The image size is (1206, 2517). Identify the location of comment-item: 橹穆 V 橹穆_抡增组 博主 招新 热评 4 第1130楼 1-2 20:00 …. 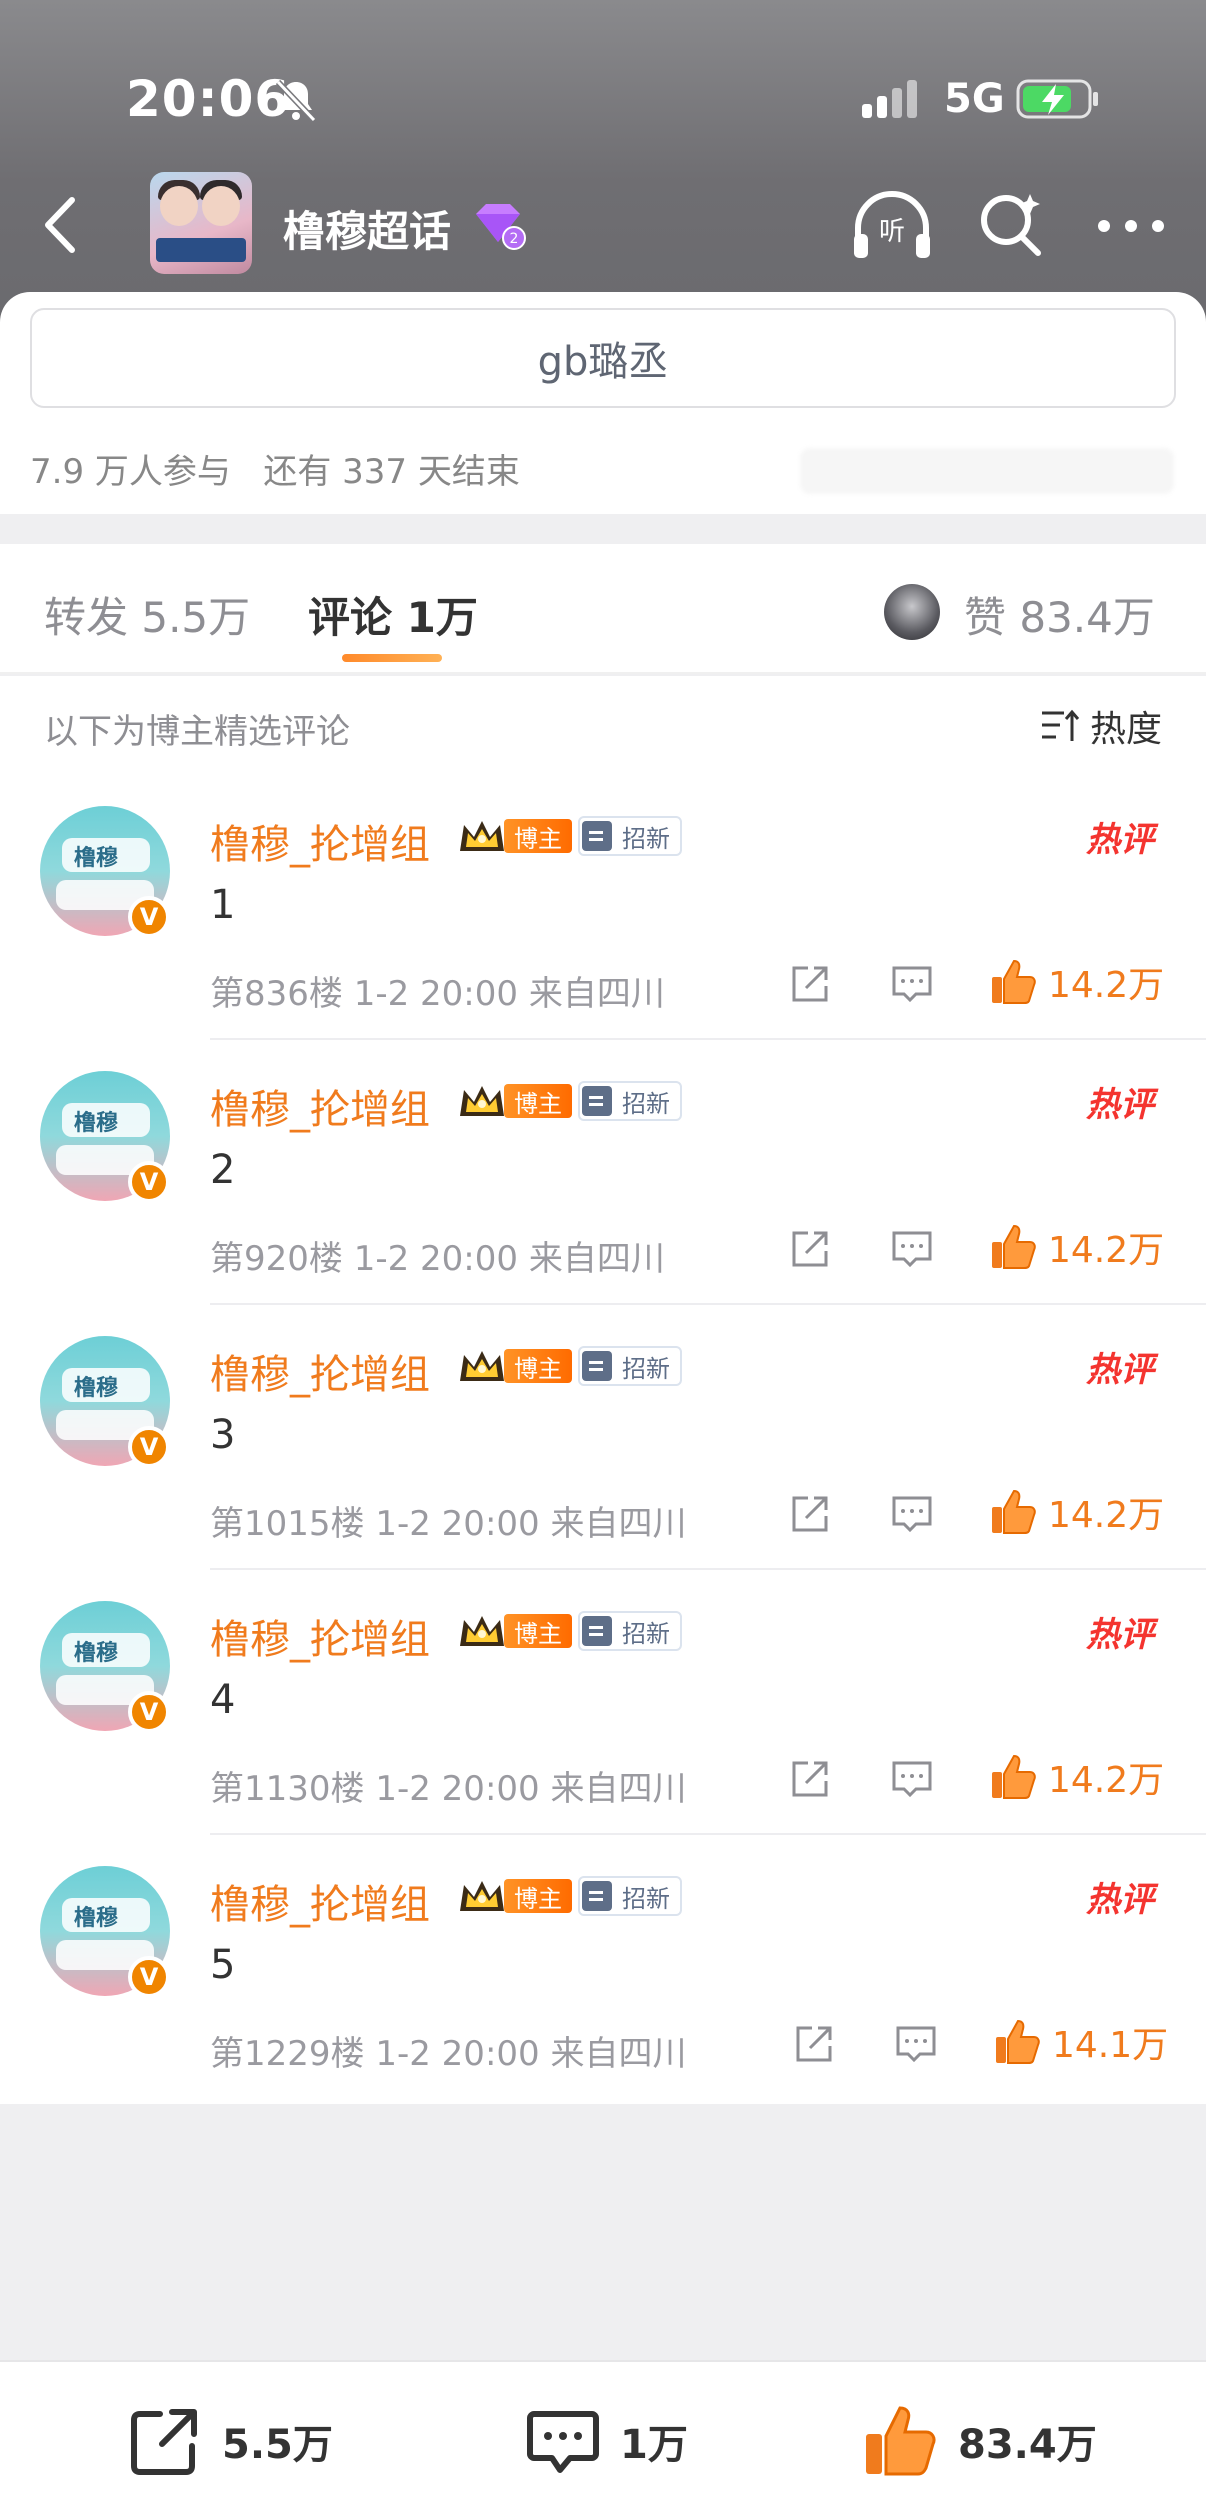
(603, 1703).